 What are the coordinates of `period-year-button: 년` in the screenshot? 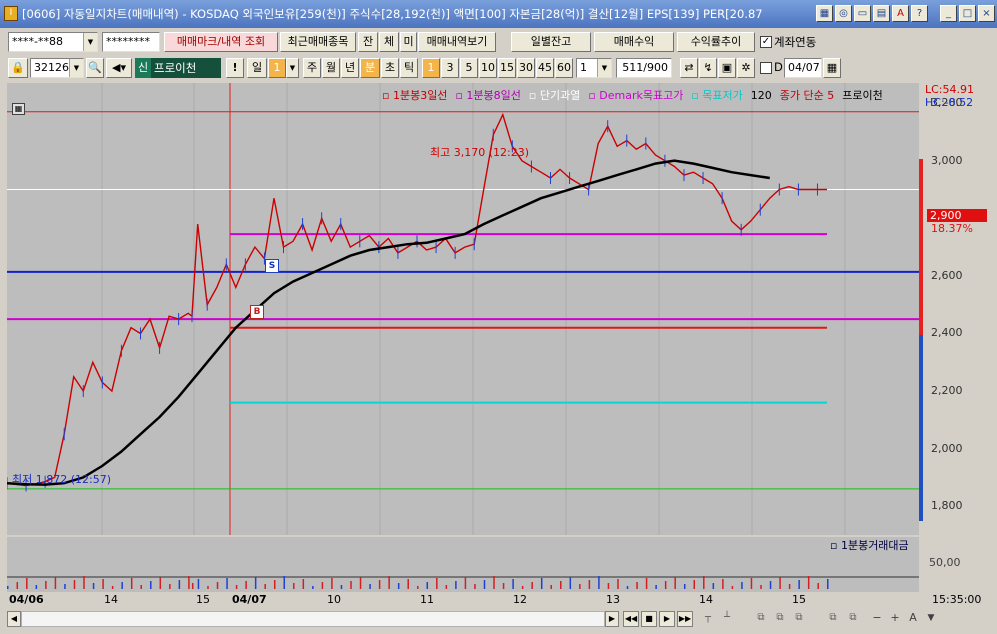 It's located at (350, 68).